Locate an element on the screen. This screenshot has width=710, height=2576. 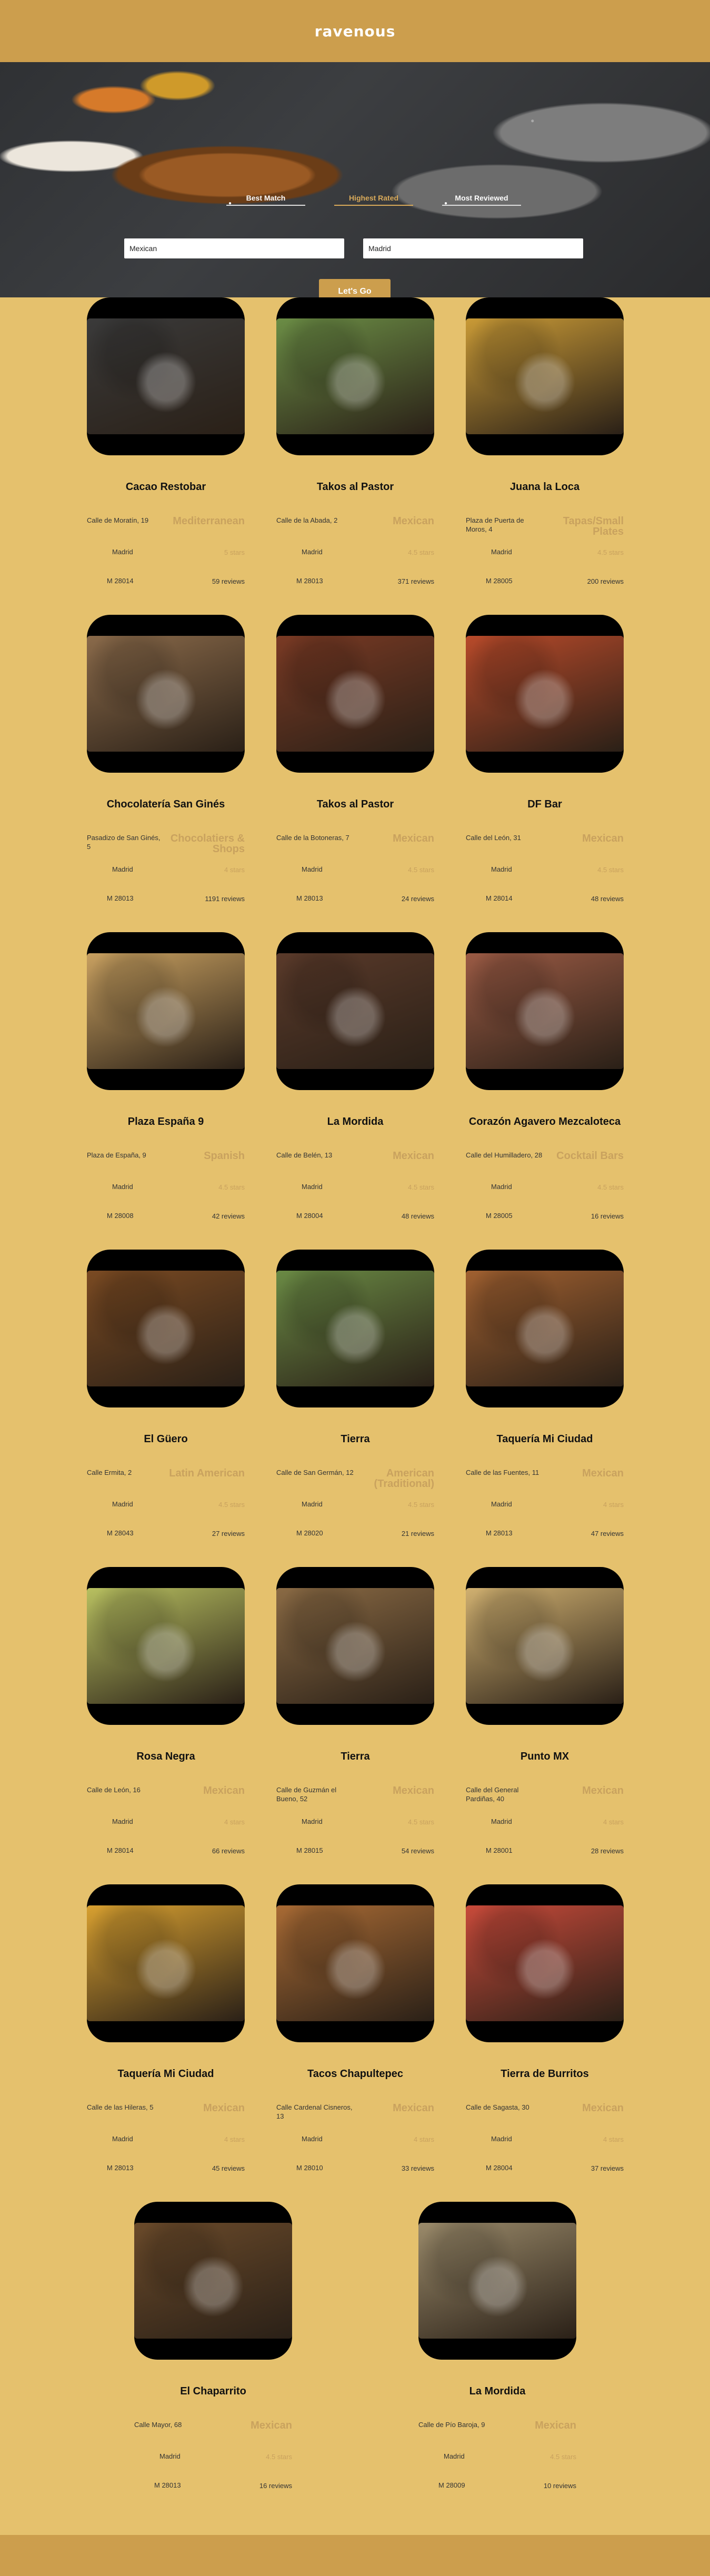
business-address: Calle del León, 31 is located at coordinates (493, 838).